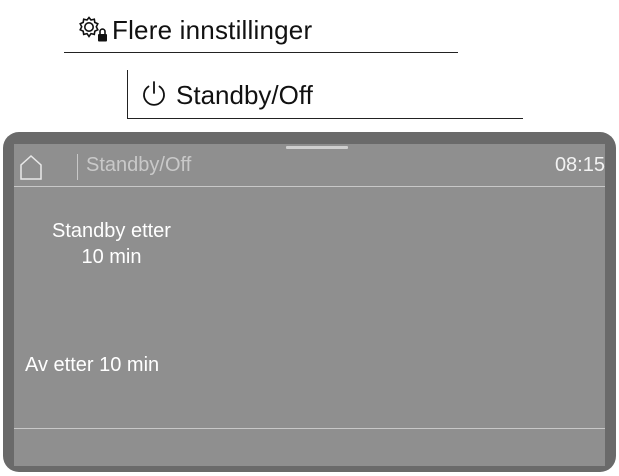 The width and height of the screenshot is (619, 476). Describe the element at coordinates (77, 167) in the screenshot. I see `header-divider` at that location.